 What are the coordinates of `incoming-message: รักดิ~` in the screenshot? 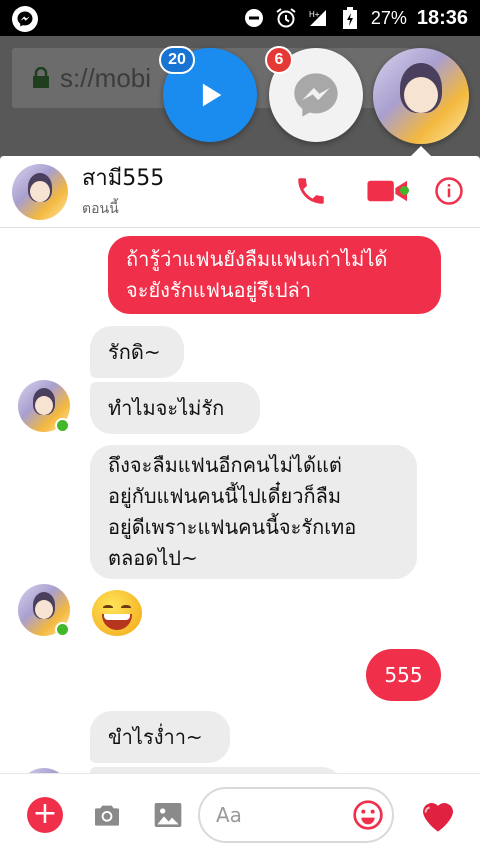 It's located at (137, 352).